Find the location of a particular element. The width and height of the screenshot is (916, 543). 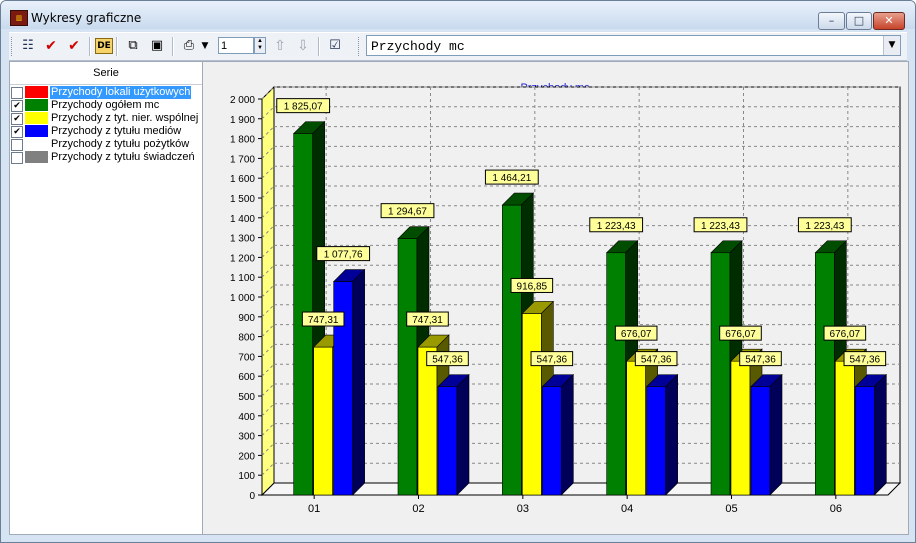

series-label: Przychody z tytułu mediów is located at coordinates (116, 131).